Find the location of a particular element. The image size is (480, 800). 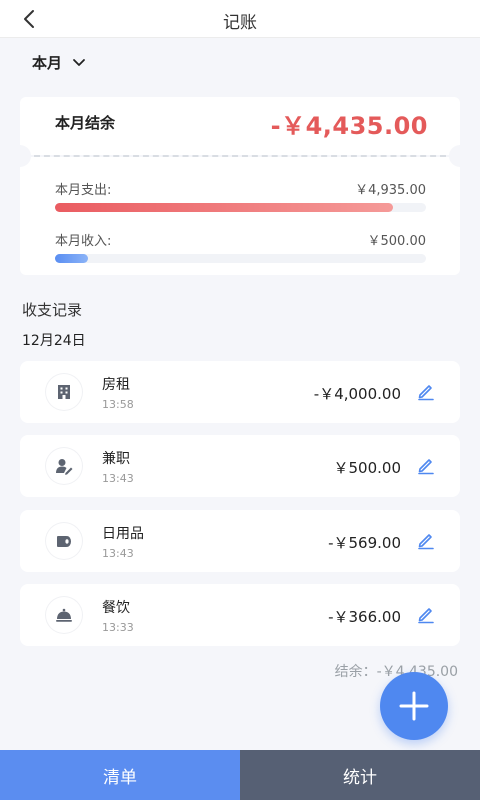

record-time: 13:58 is located at coordinates (118, 404).